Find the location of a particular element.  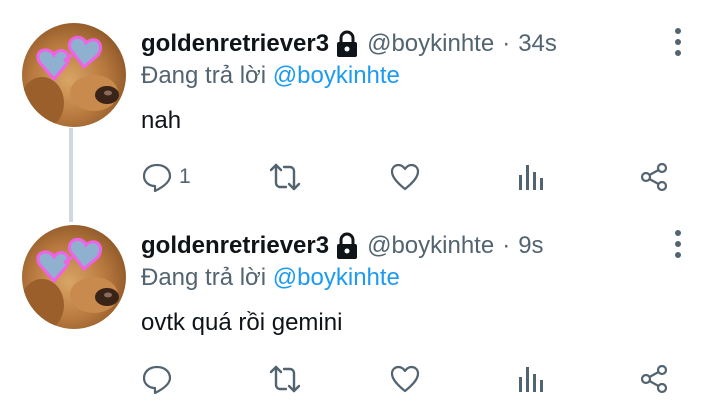

tweet-header: goldenretriever3 @boykinhte · 34s is located at coordinates (349, 44).